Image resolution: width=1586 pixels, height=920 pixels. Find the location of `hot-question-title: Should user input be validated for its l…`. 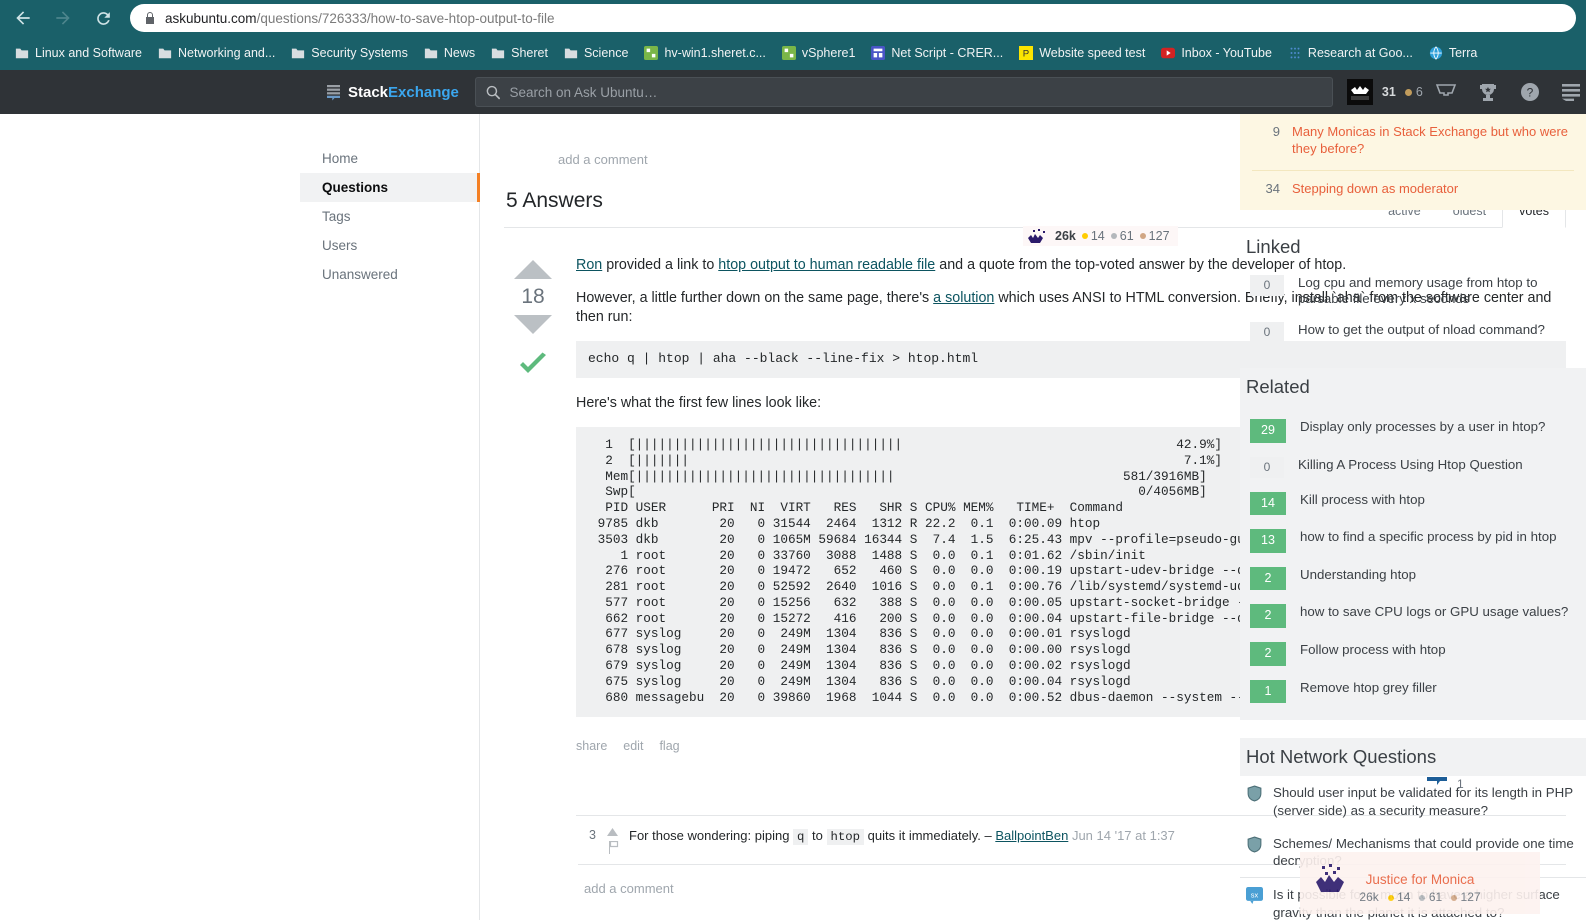

hot-question-title: Should user input be validated for its l… is located at coordinates (1426, 801).